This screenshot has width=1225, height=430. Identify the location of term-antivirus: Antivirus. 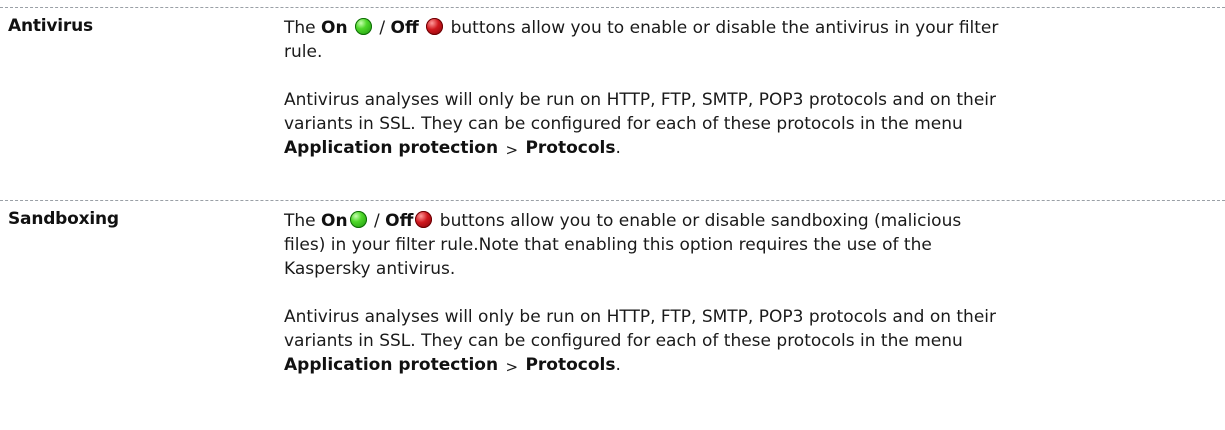
(50, 26).